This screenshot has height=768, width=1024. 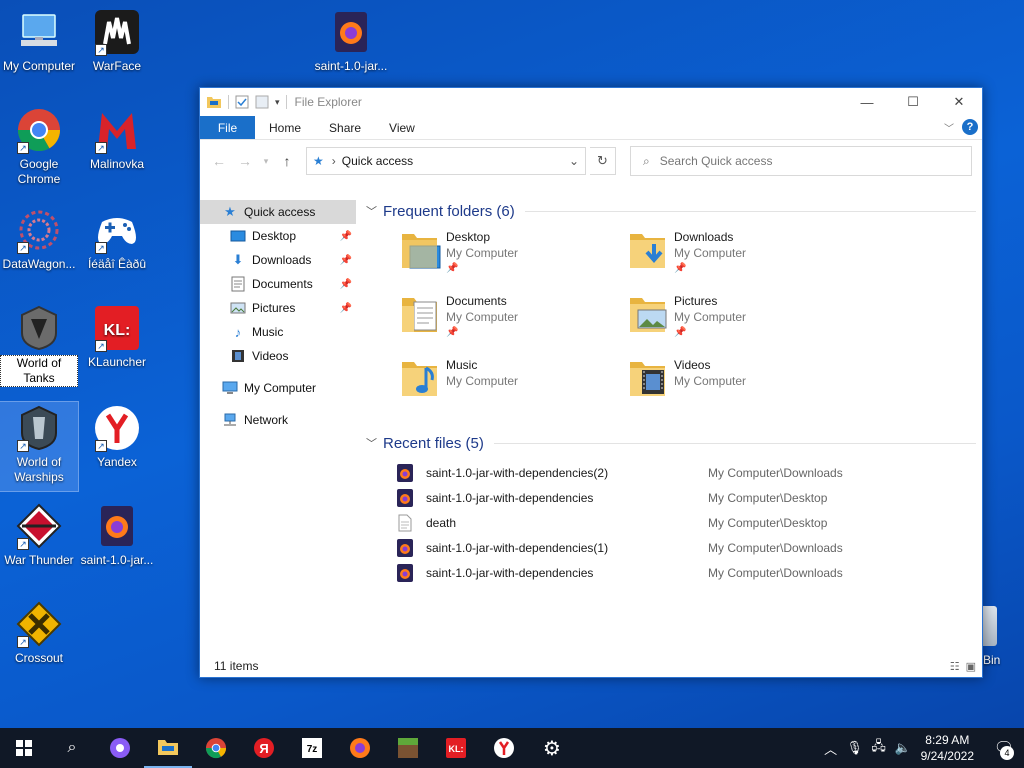 I want to click on address-bar: ★ › Quick access ⌄, so click(x=446, y=161).